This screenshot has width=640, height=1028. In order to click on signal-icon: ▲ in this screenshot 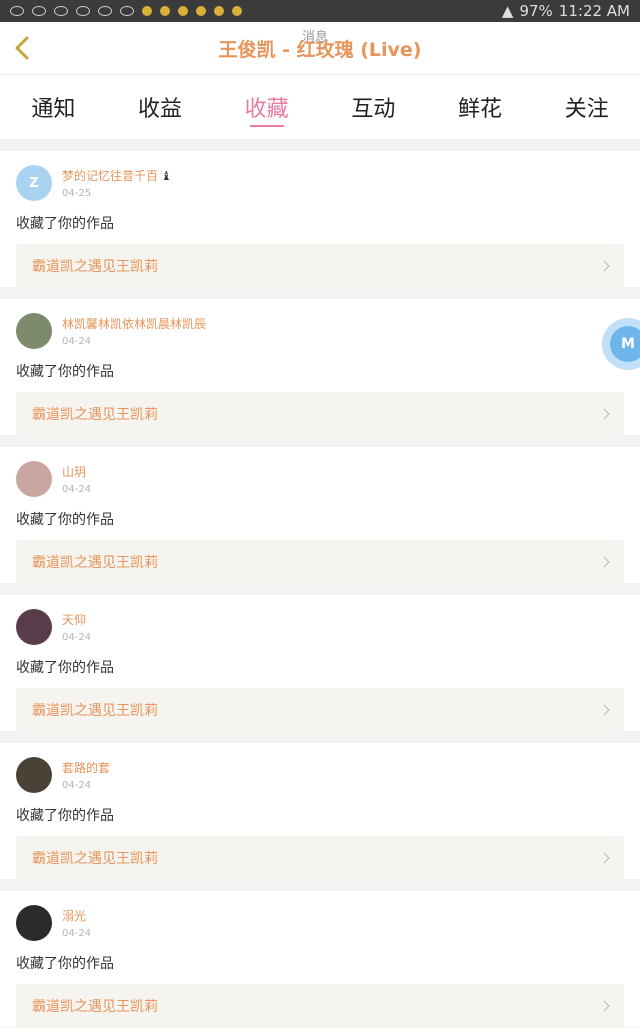, I will do `click(507, 11)`.